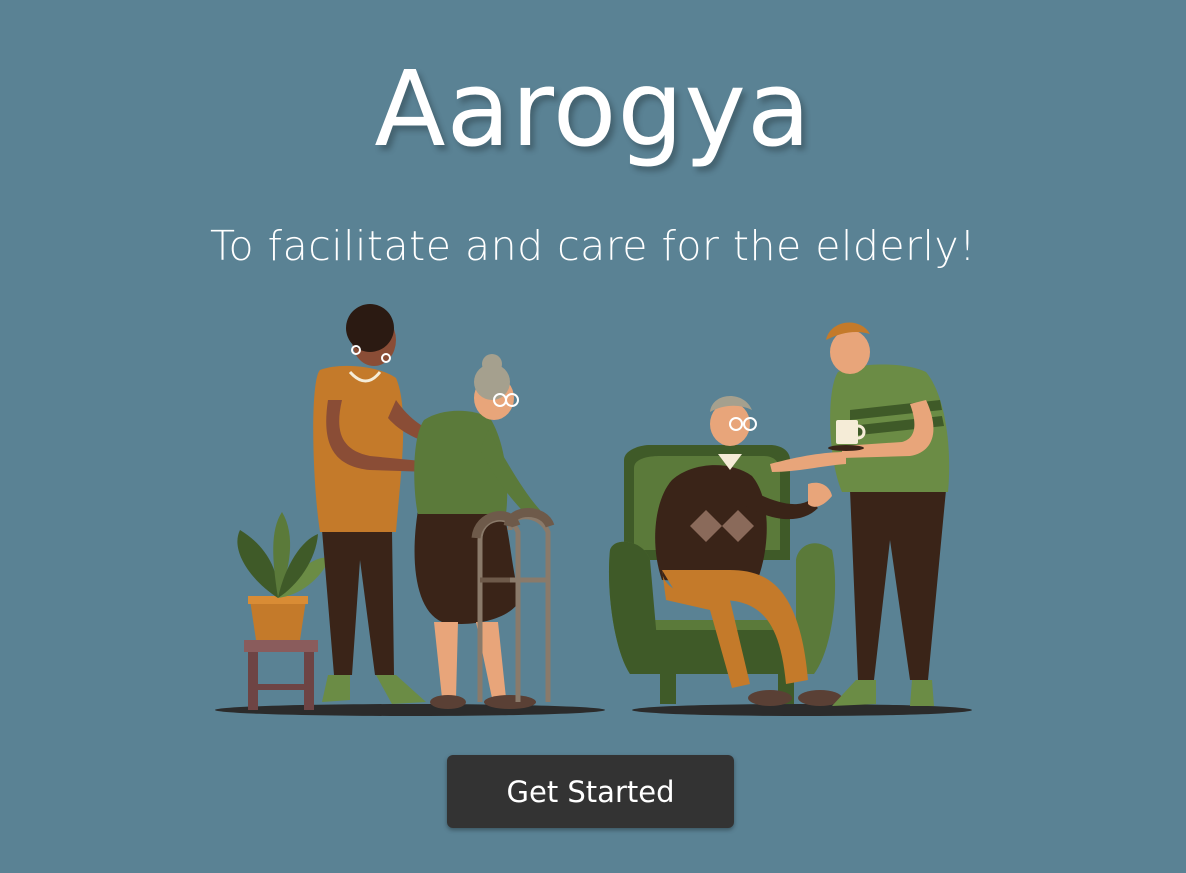 The height and width of the screenshot is (873, 1186). What do you see at coordinates (590, 791) in the screenshot?
I see `get-started-button: Get Started` at bounding box center [590, 791].